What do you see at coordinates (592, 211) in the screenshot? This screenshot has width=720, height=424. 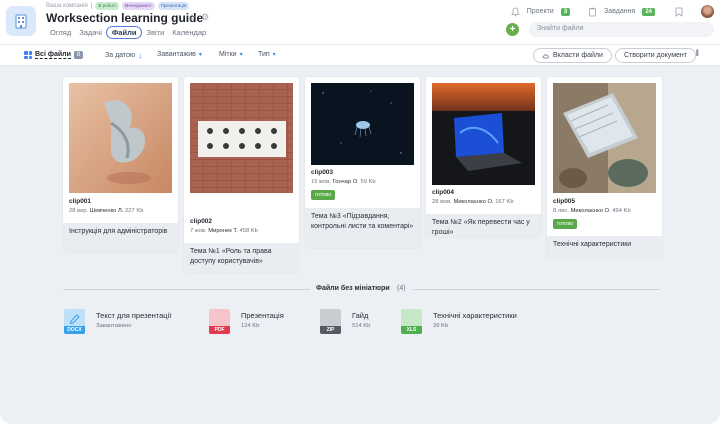 I see `file-meta: 8 лис. Миколаєнко О. 494 Kb` at bounding box center [592, 211].